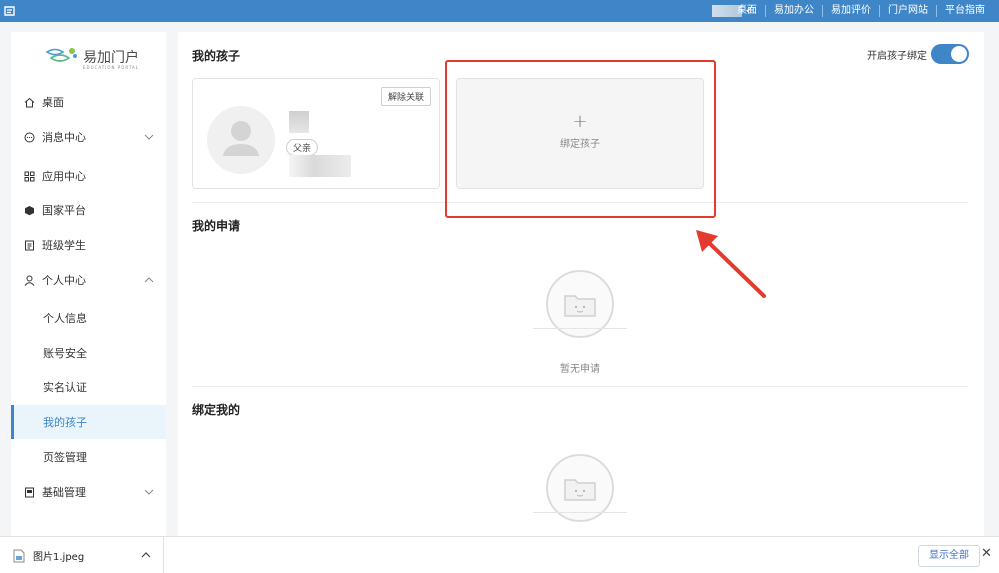 This screenshot has width=999, height=573. What do you see at coordinates (29, 280) in the screenshot?
I see `user-icon` at bounding box center [29, 280].